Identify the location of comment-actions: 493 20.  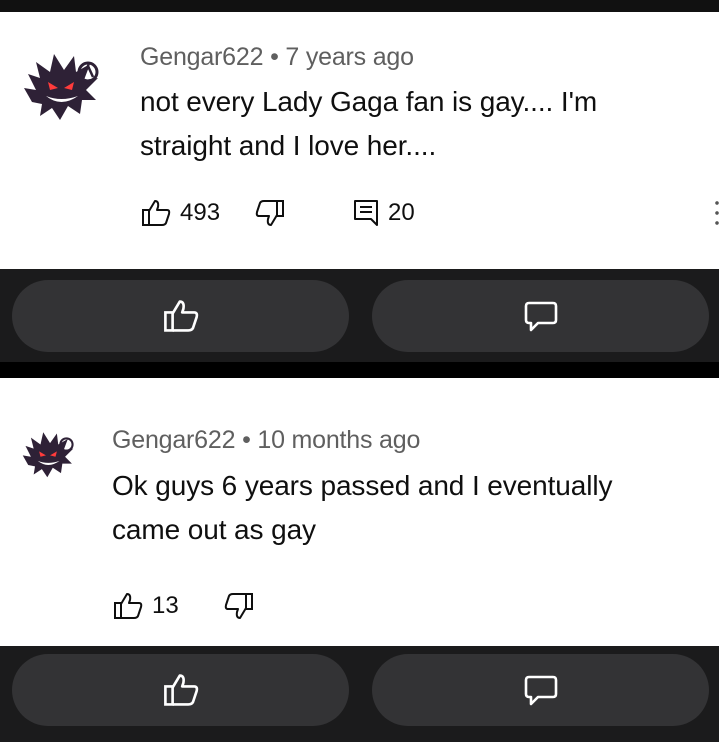
(277, 213).